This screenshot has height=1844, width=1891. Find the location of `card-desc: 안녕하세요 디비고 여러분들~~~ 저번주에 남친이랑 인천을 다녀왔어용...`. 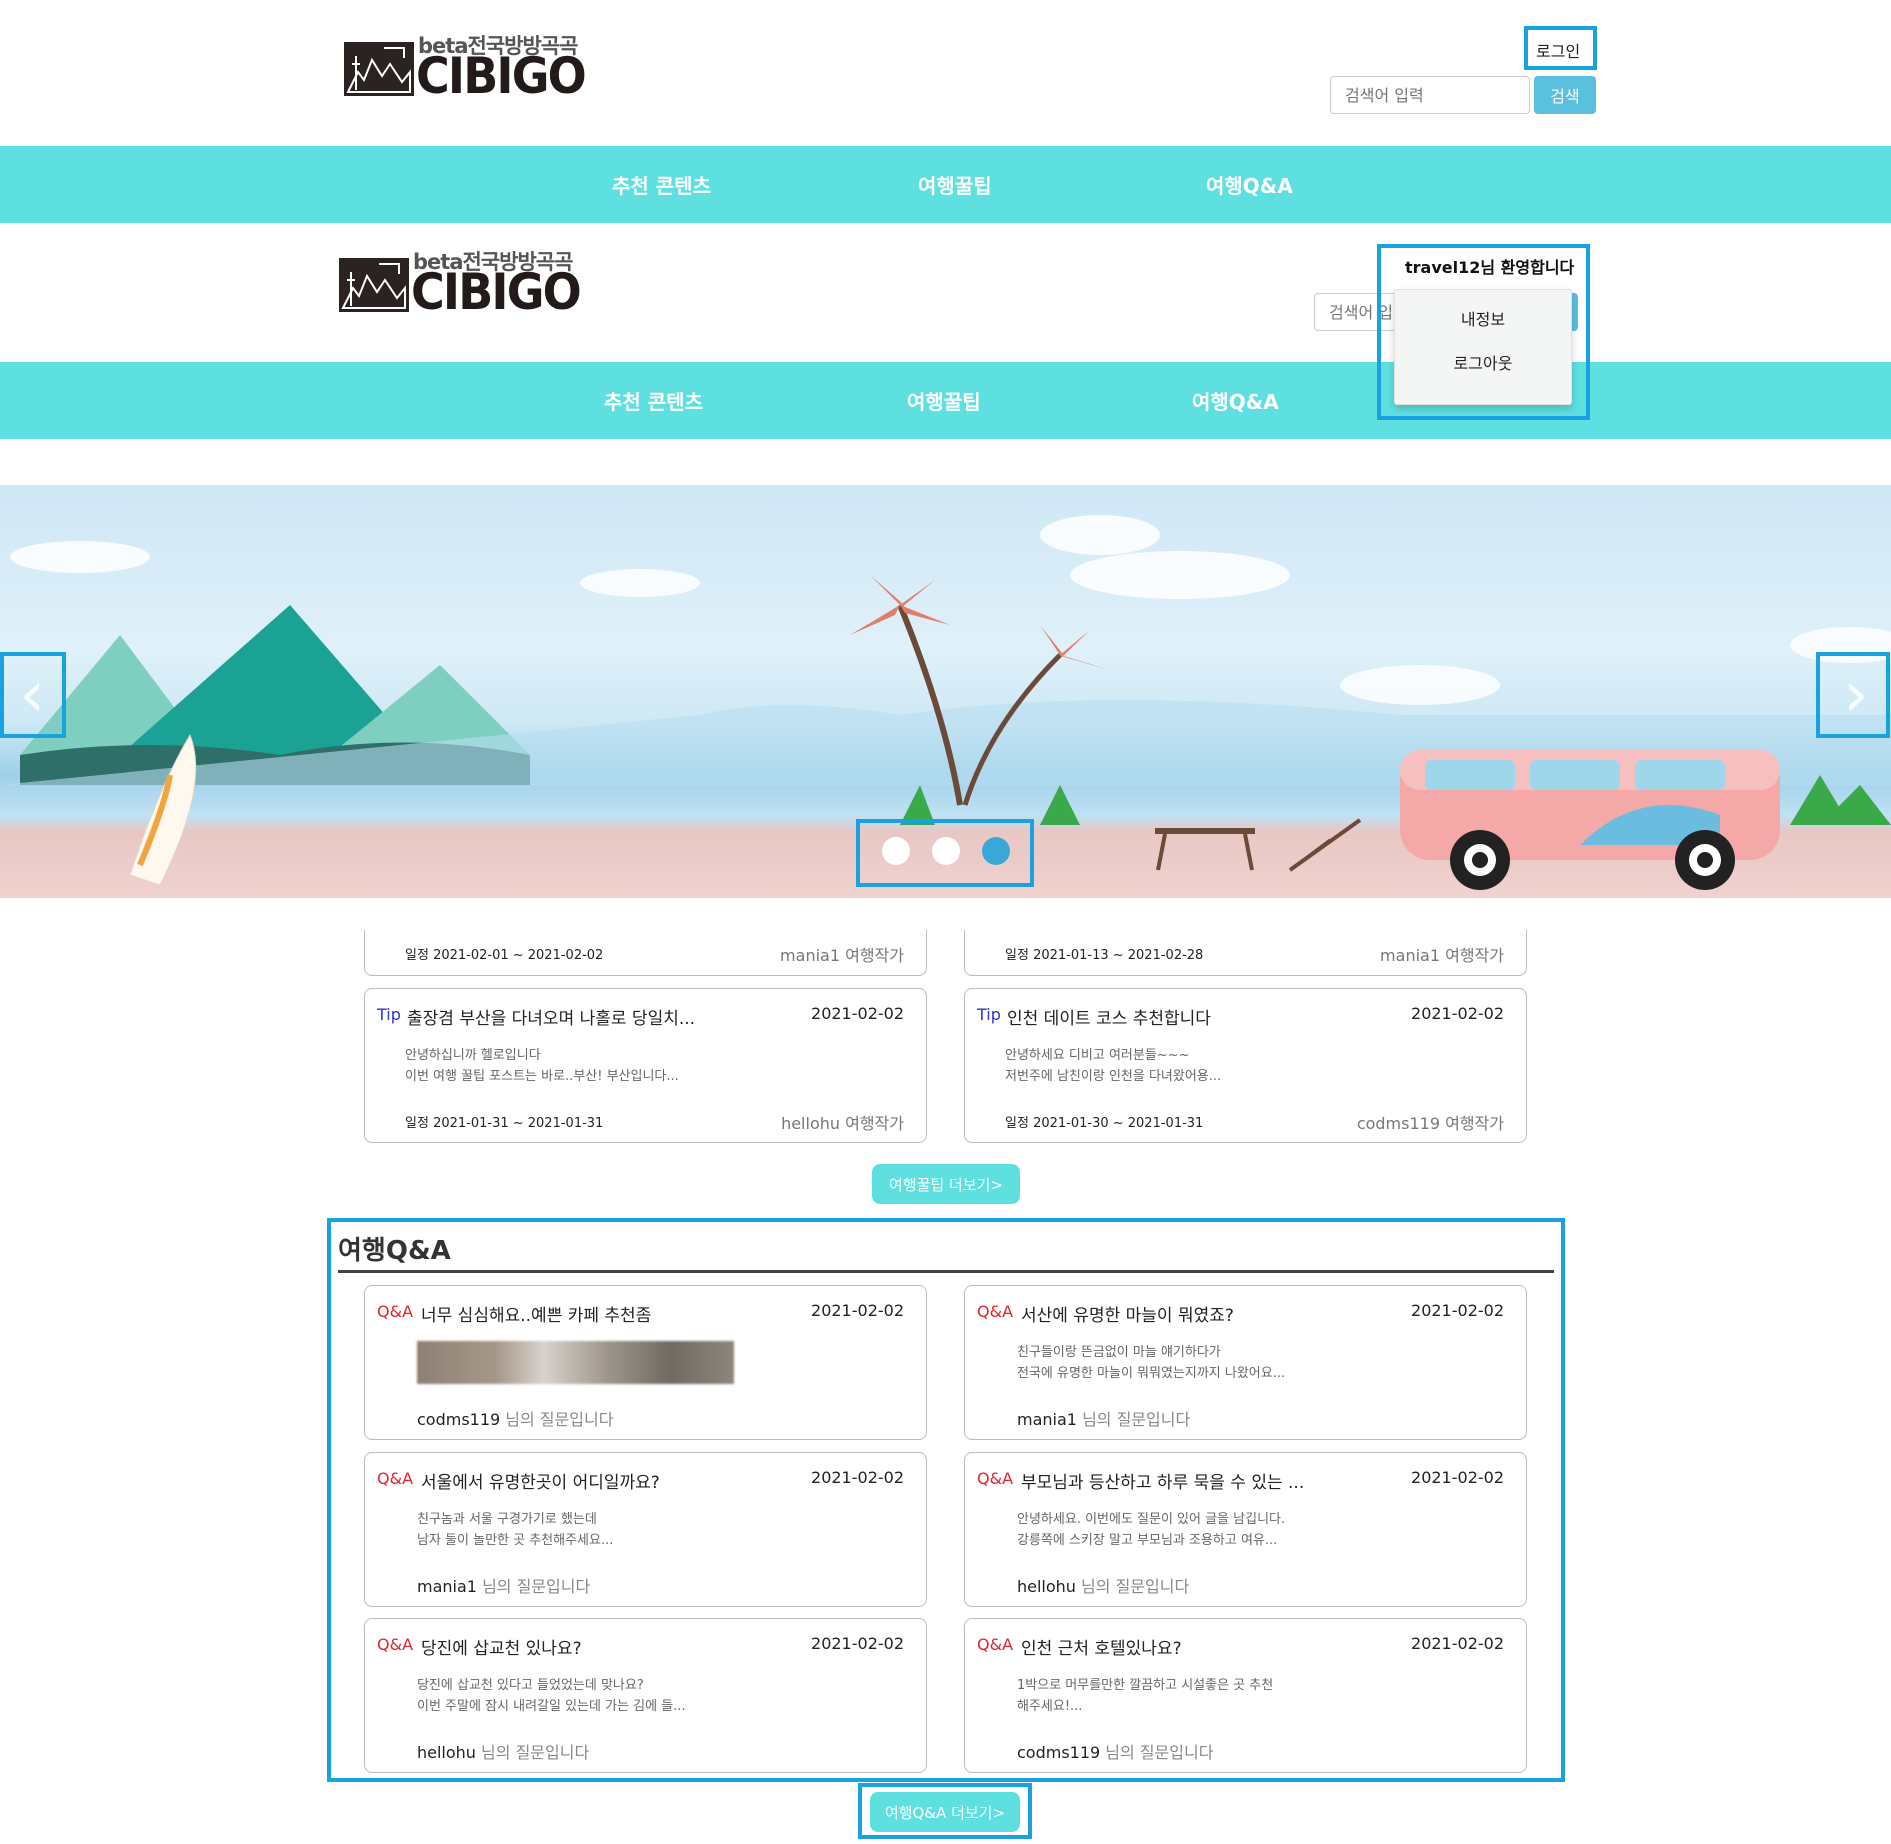

card-desc: 안녕하세요 디비고 여러분들~~~ 저번주에 남친이랑 인천을 다녀왔어용... is located at coordinates (1113, 1066).